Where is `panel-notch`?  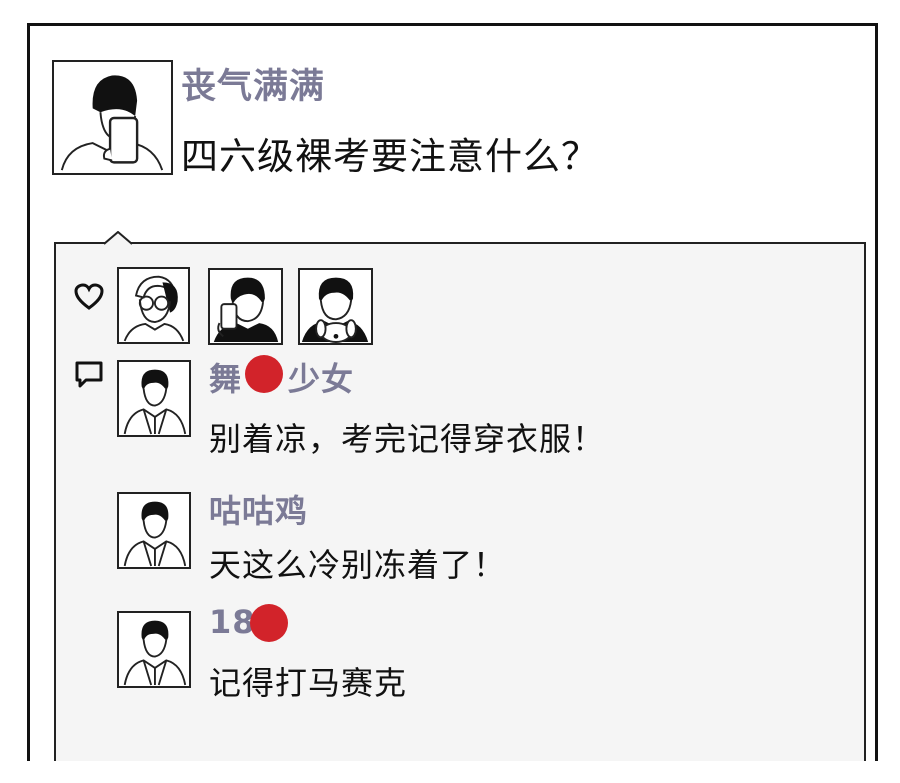
panel-notch is located at coordinates (118, 238).